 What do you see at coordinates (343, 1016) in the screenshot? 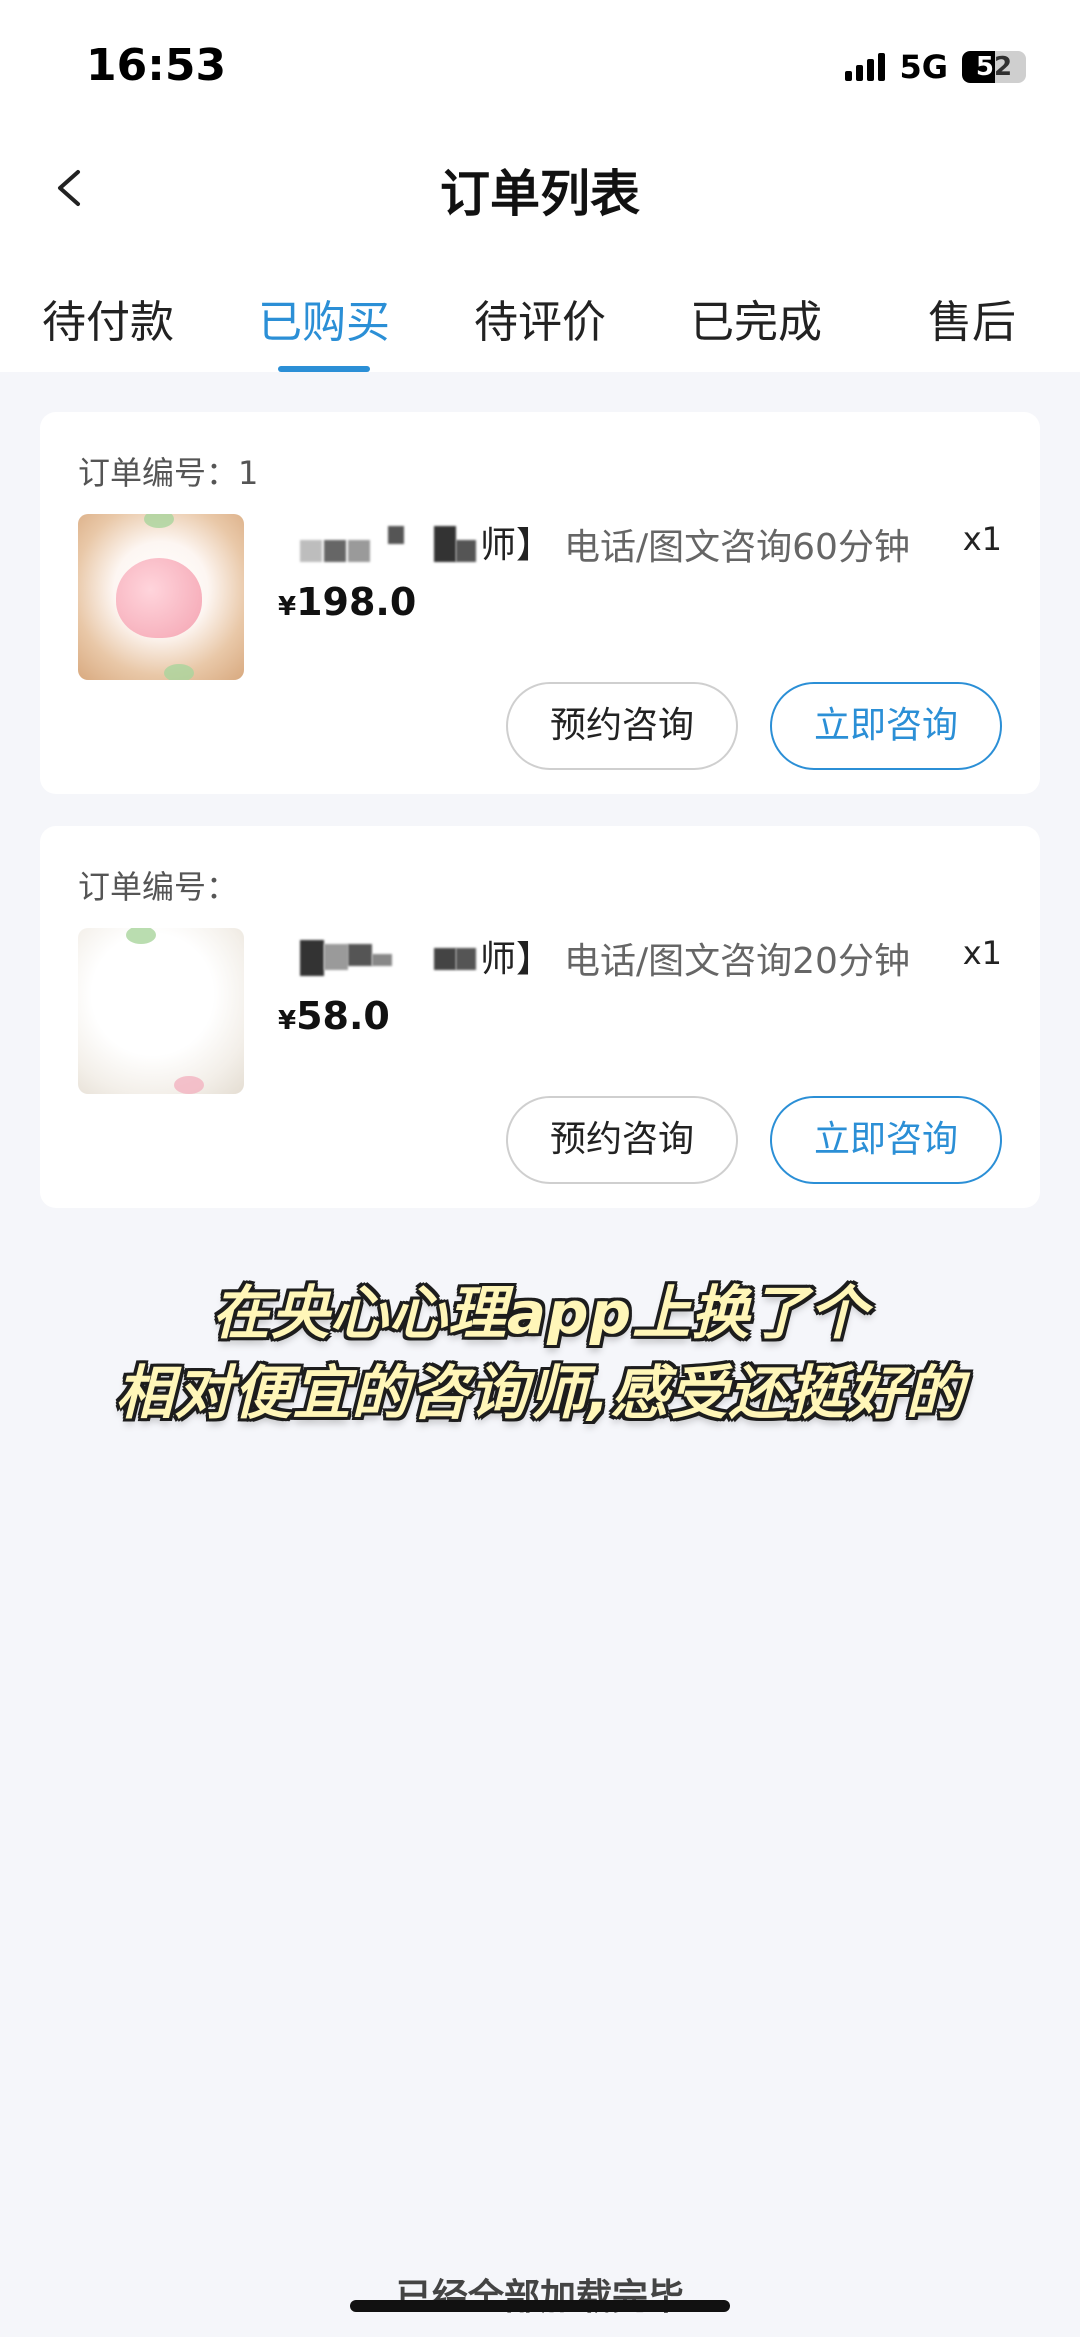
I see `price-value: 58.0` at bounding box center [343, 1016].